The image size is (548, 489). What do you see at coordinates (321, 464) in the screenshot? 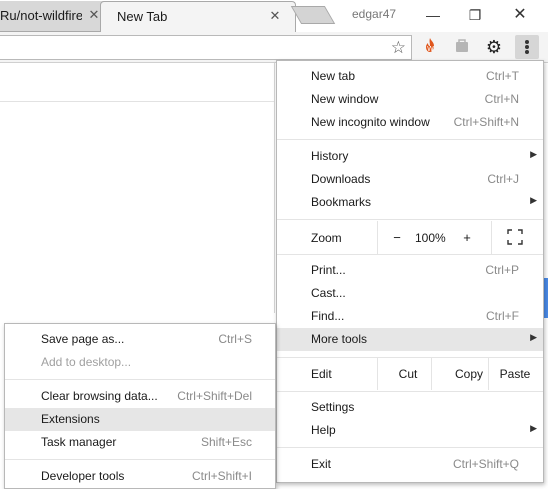
I see `menu-item-label: Exit` at bounding box center [321, 464].